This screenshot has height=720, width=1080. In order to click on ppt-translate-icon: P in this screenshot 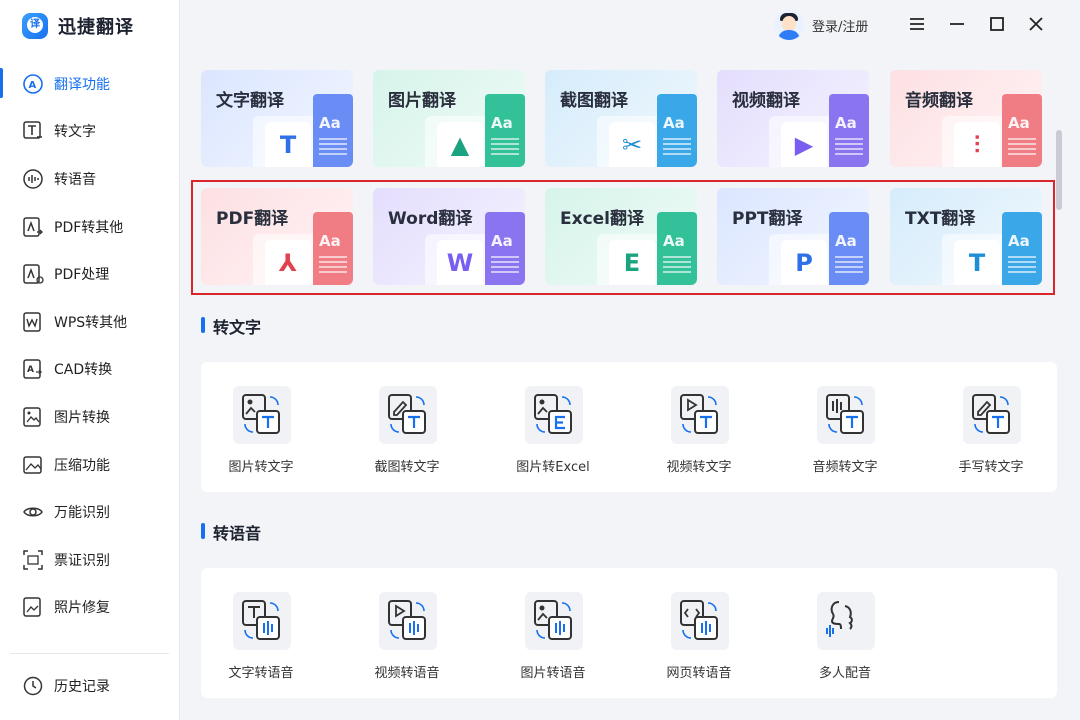, I will do `click(804, 262)`.